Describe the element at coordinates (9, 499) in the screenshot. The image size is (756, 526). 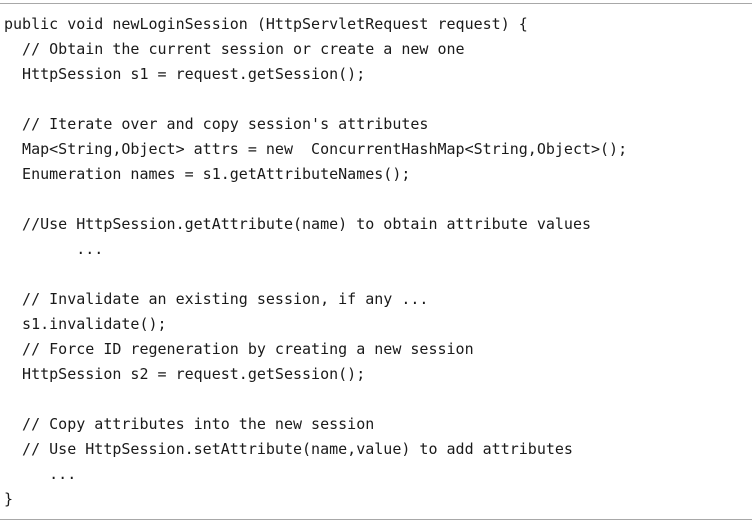
I see `code-line-closing-brace: }` at that location.